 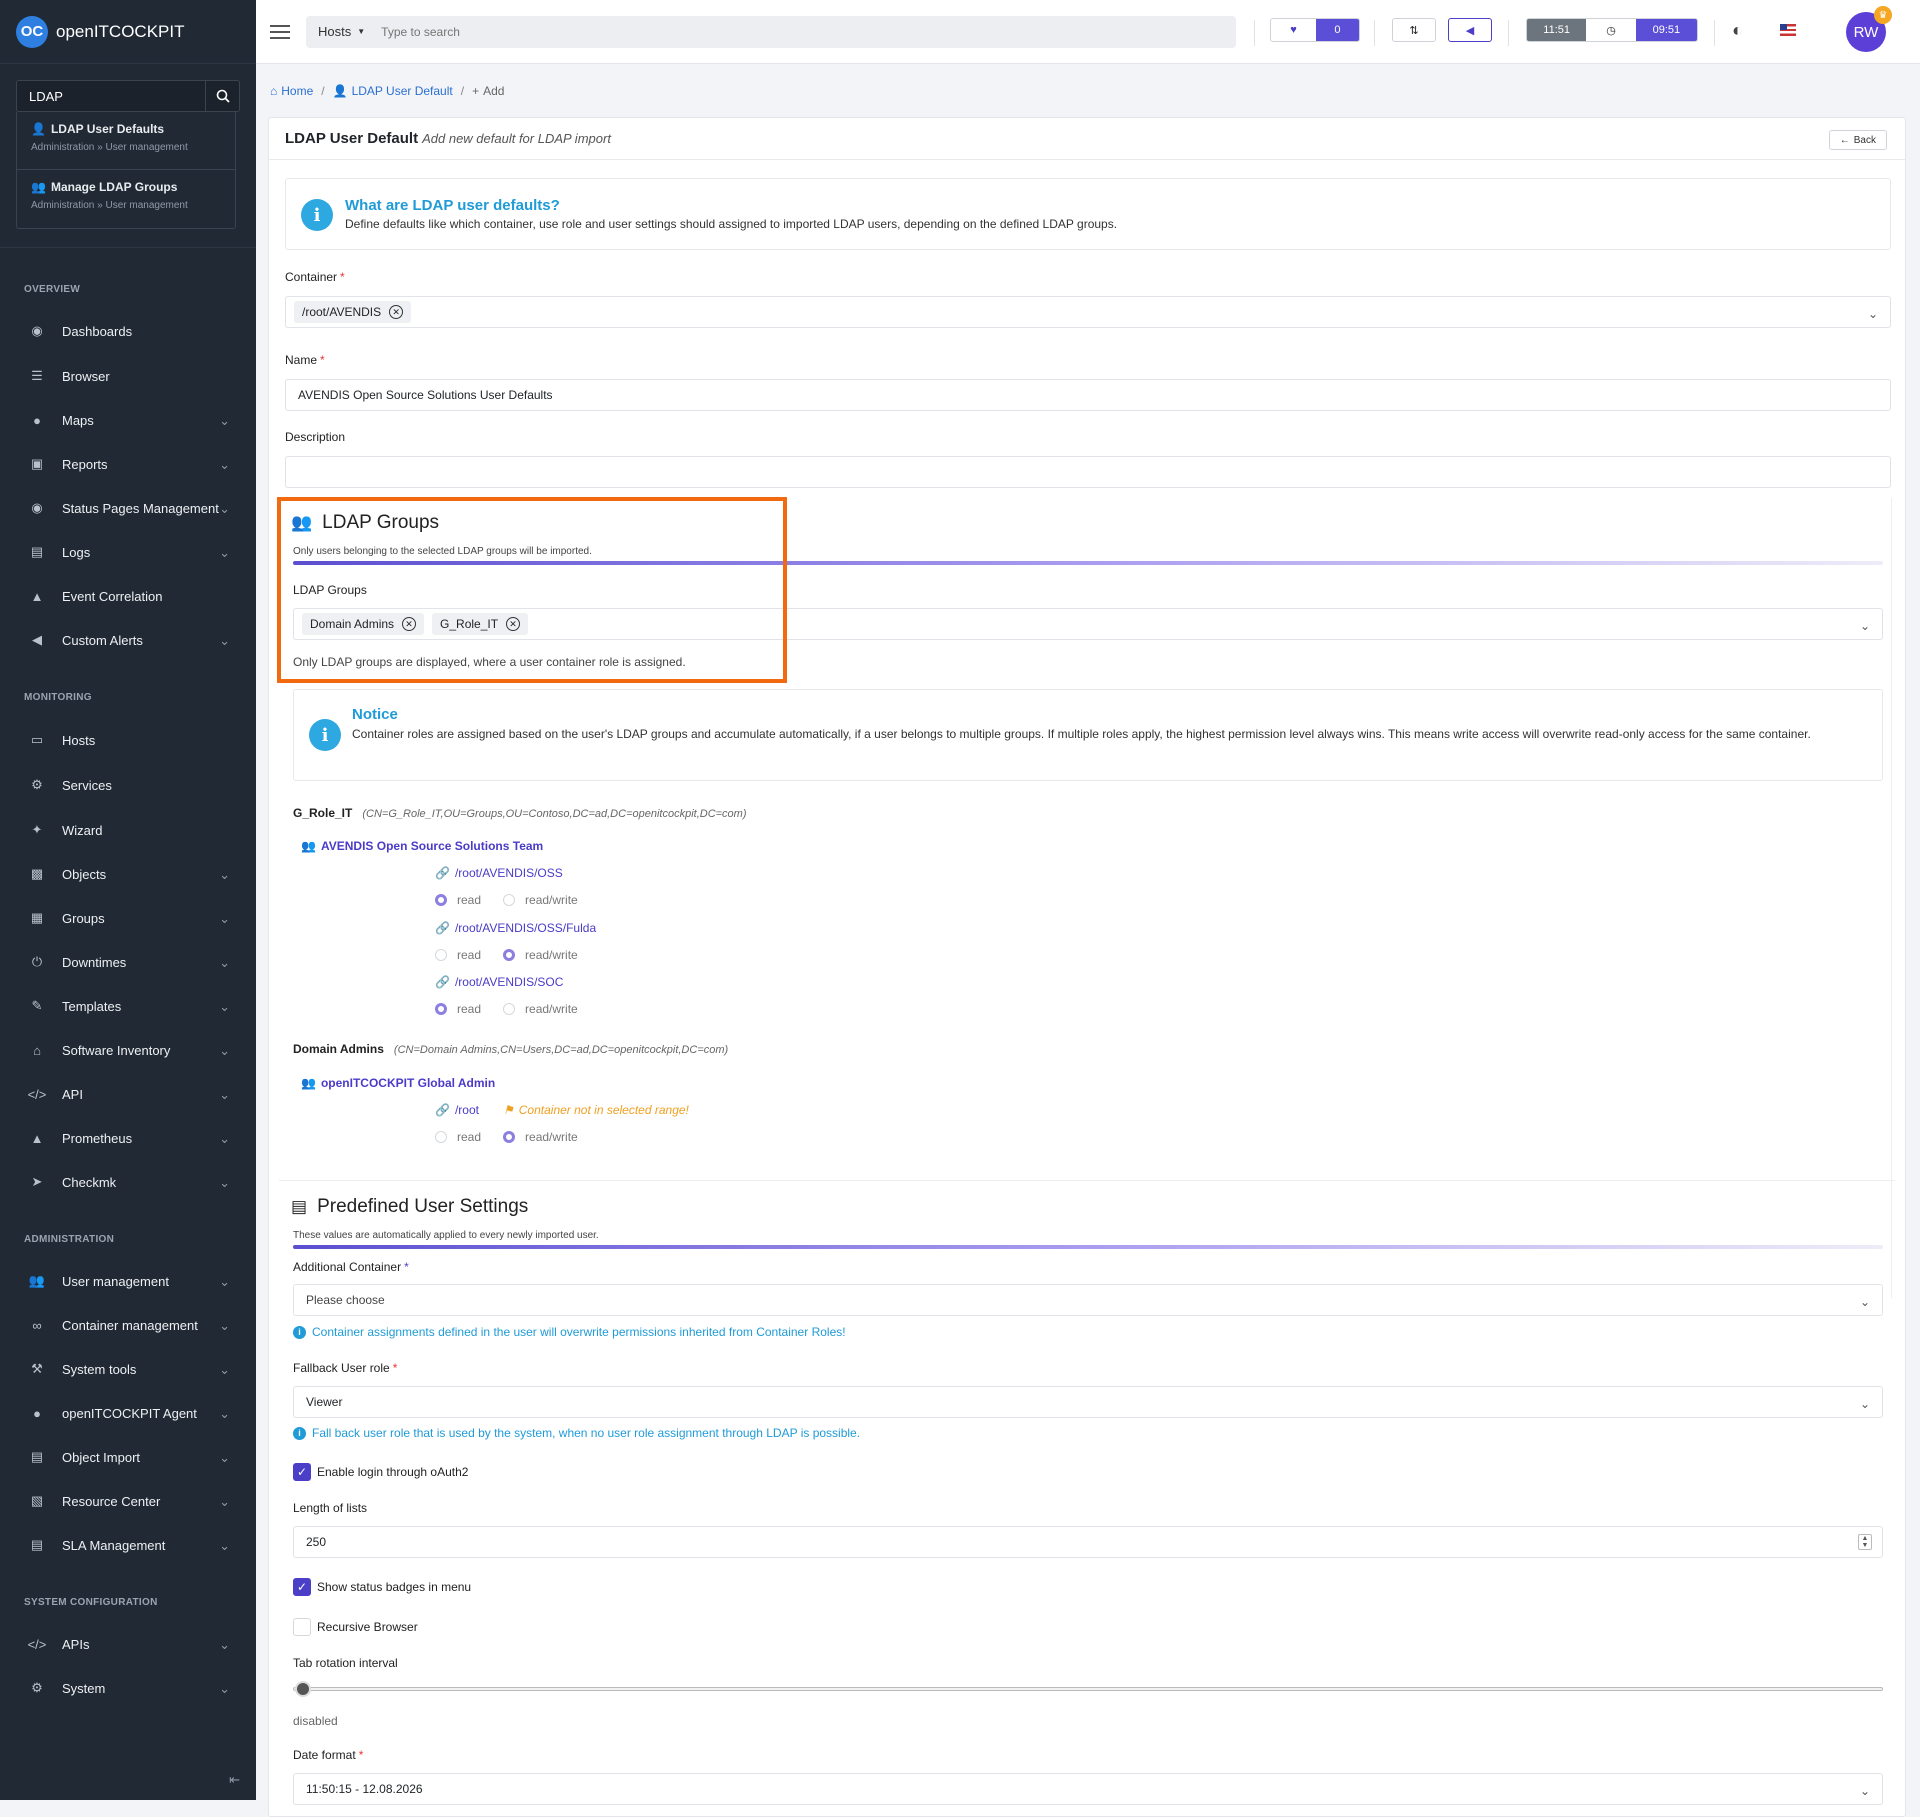 I want to click on power-icon: ⏻, so click(x=37, y=961).